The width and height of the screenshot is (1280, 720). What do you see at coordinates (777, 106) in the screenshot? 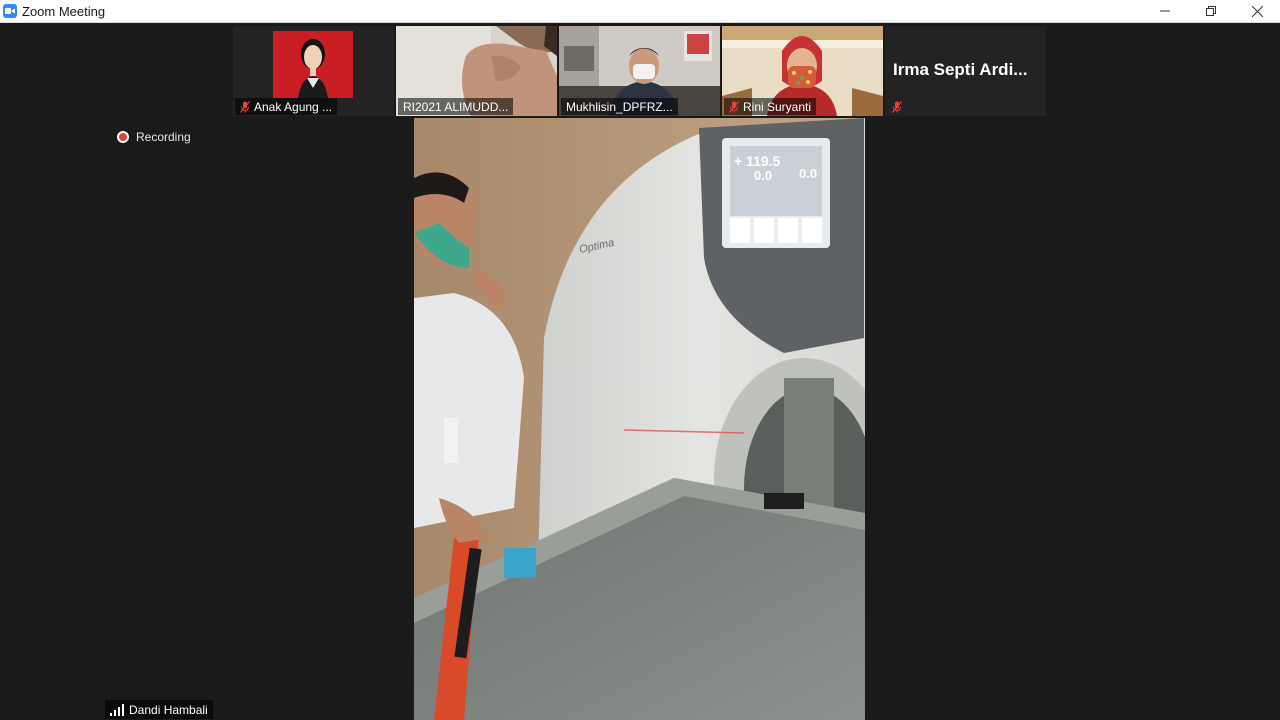
I see `participant-name: Rini Suryanti` at bounding box center [777, 106].